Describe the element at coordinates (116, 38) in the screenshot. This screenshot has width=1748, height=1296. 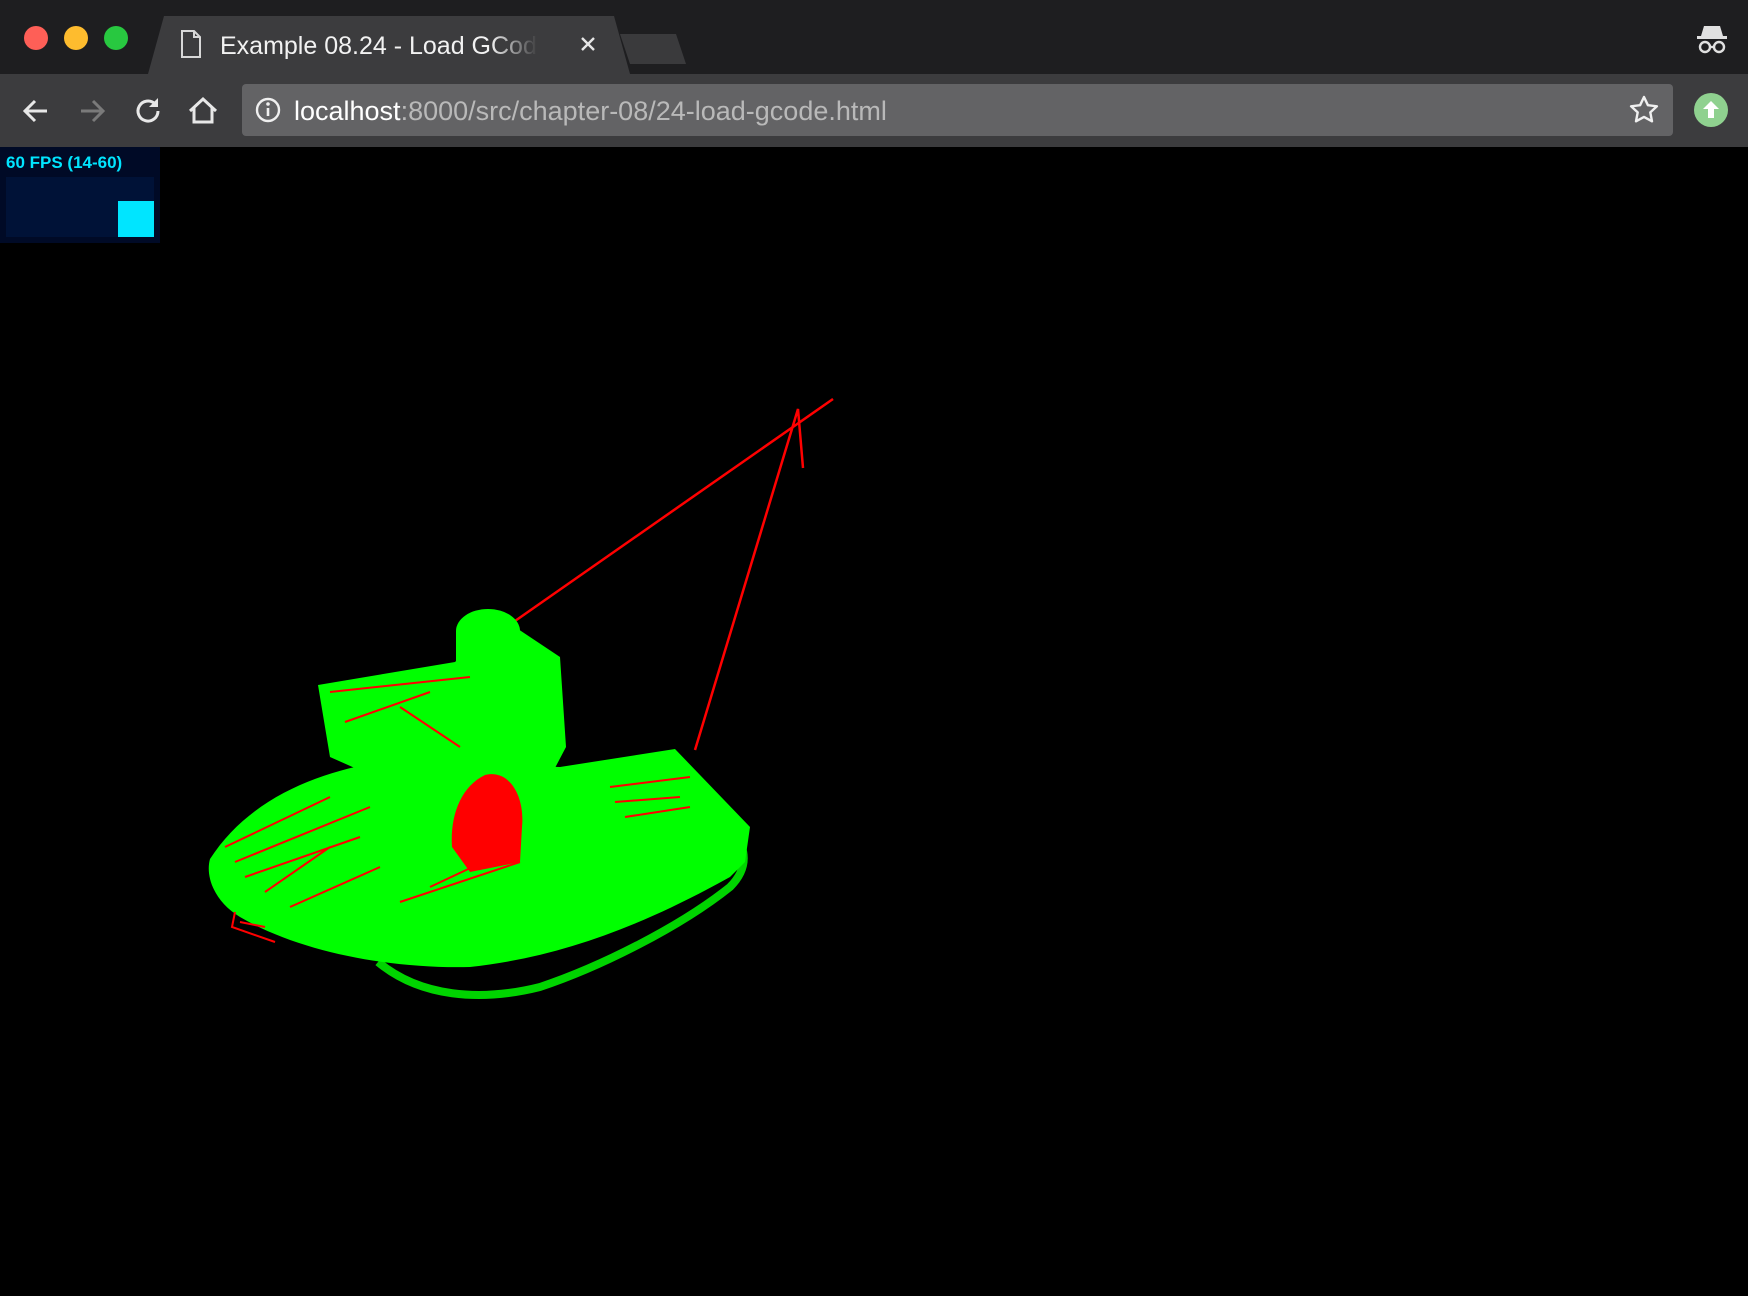
I see `zoom-window-button` at that location.